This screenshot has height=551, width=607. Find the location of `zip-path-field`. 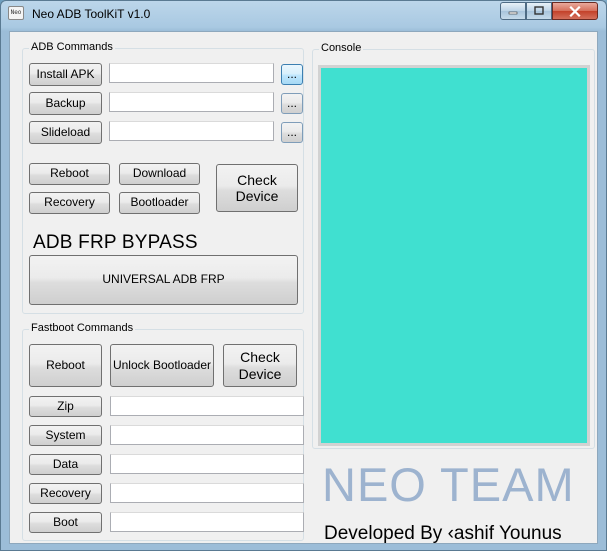

zip-path-field is located at coordinates (207, 406).